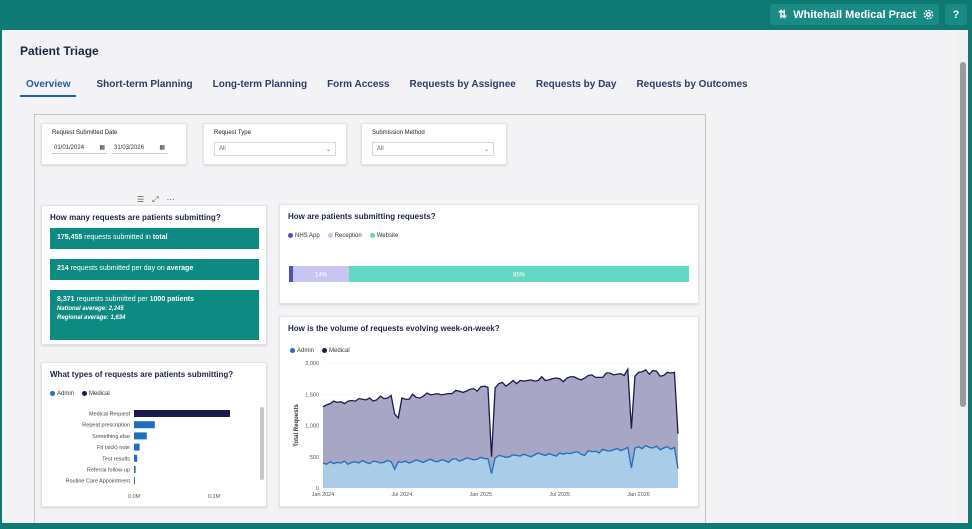 This screenshot has height=529, width=972. What do you see at coordinates (321, 276) in the screenshot?
I see `method-bar-label: 14%` at bounding box center [321, 276].